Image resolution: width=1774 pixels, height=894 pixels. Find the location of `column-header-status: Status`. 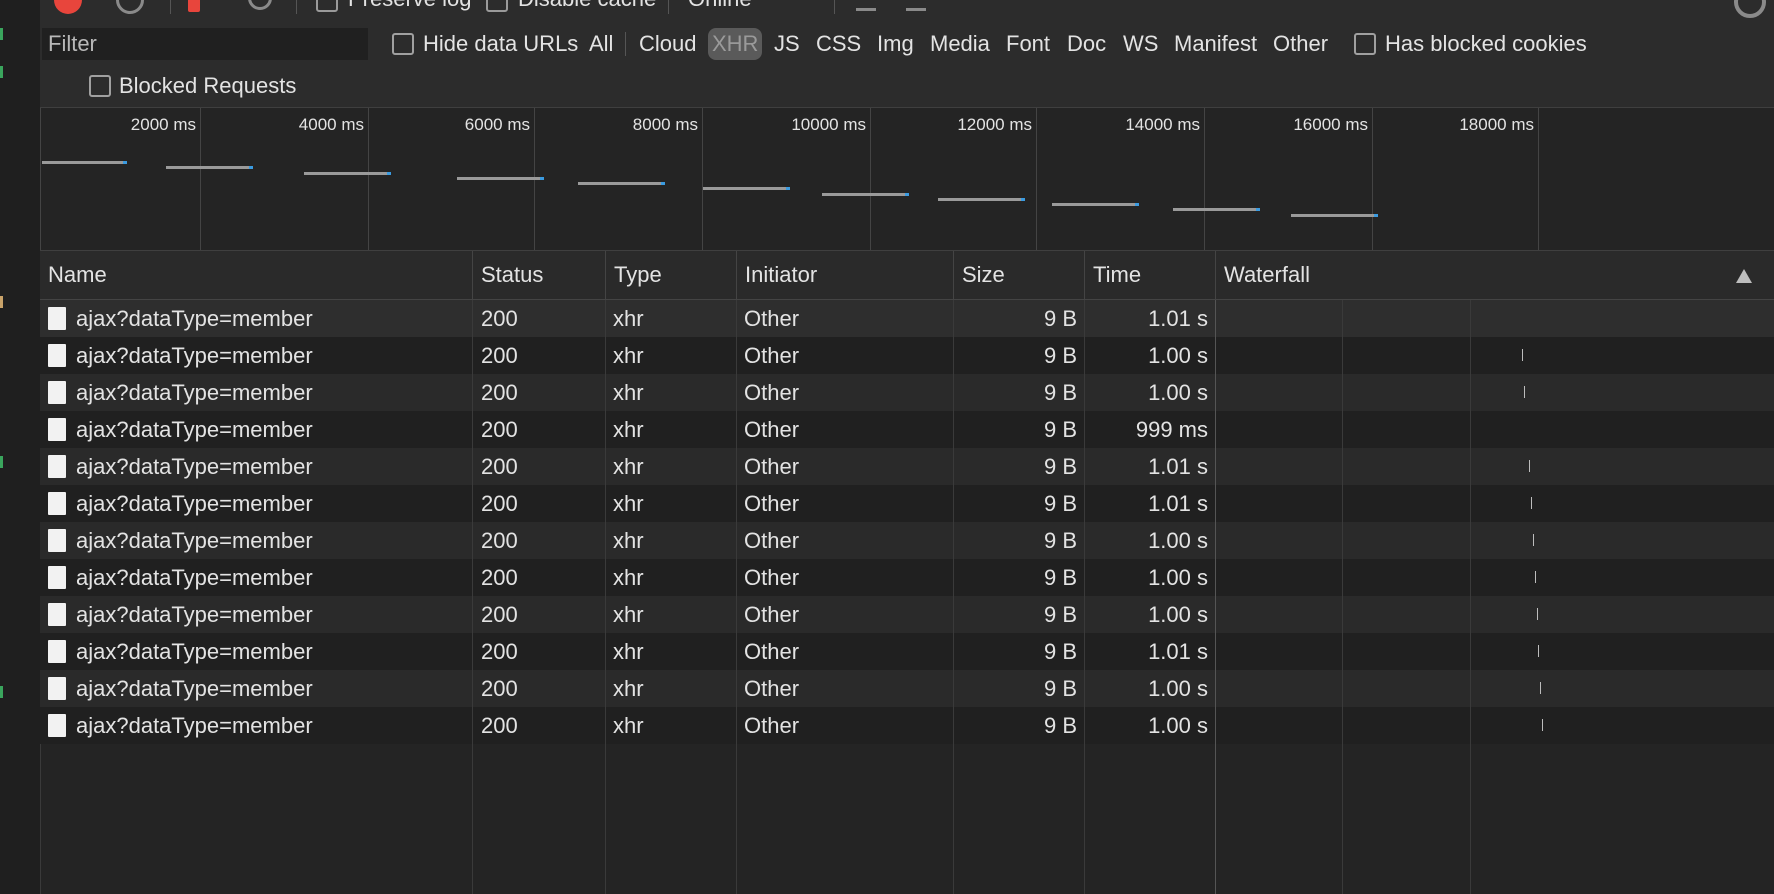

column-header-status: Status is located at coordinates (539, 275).